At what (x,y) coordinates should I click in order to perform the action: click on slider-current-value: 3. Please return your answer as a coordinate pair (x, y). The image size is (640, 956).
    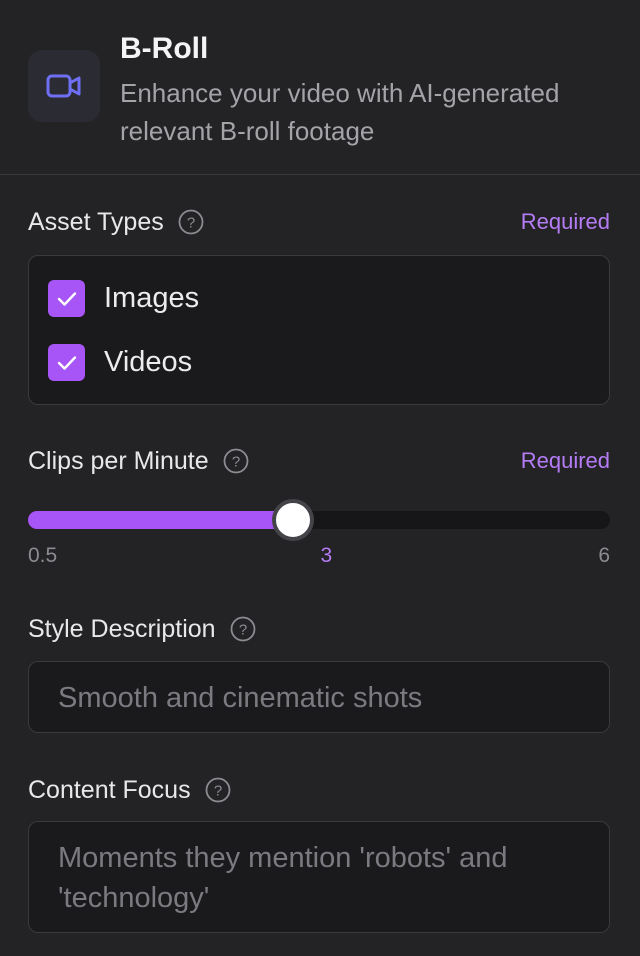
    Looking at the image, I should click on (326, 555).